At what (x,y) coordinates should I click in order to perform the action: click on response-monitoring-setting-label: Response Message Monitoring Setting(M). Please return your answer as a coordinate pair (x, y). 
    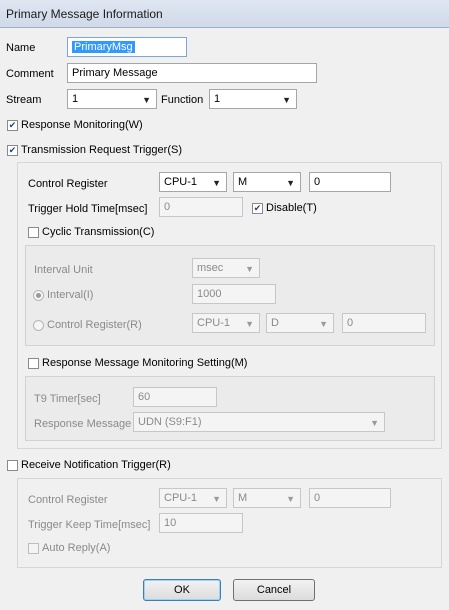
    Looking at the image, I should click on (145, 363).